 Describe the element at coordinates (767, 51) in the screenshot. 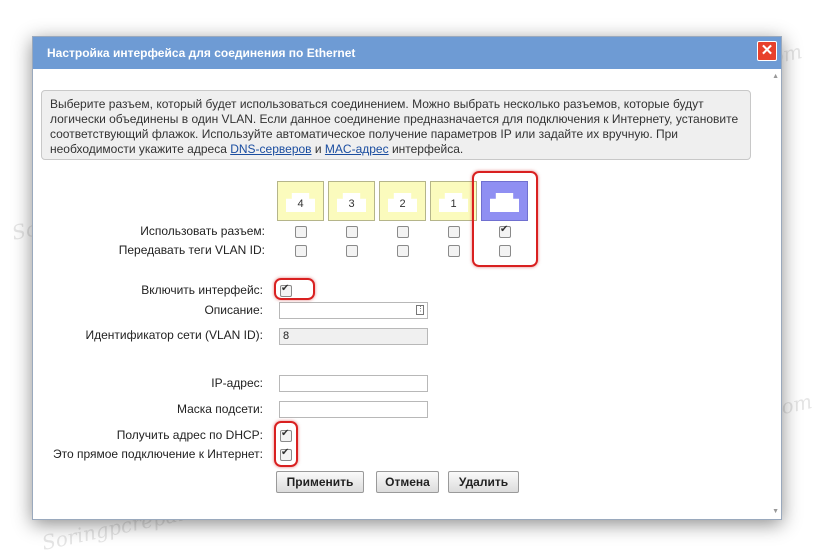

I see `close-icon: ✕` at that location.